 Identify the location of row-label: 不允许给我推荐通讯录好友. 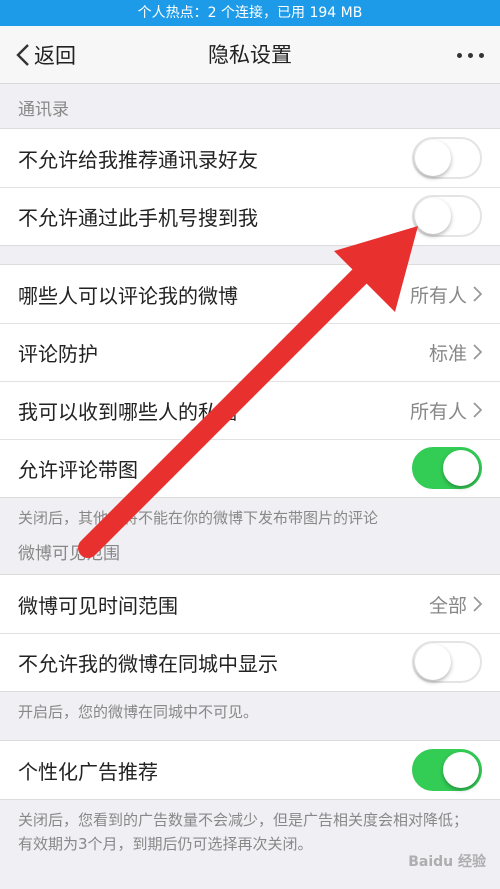
(138, 159).